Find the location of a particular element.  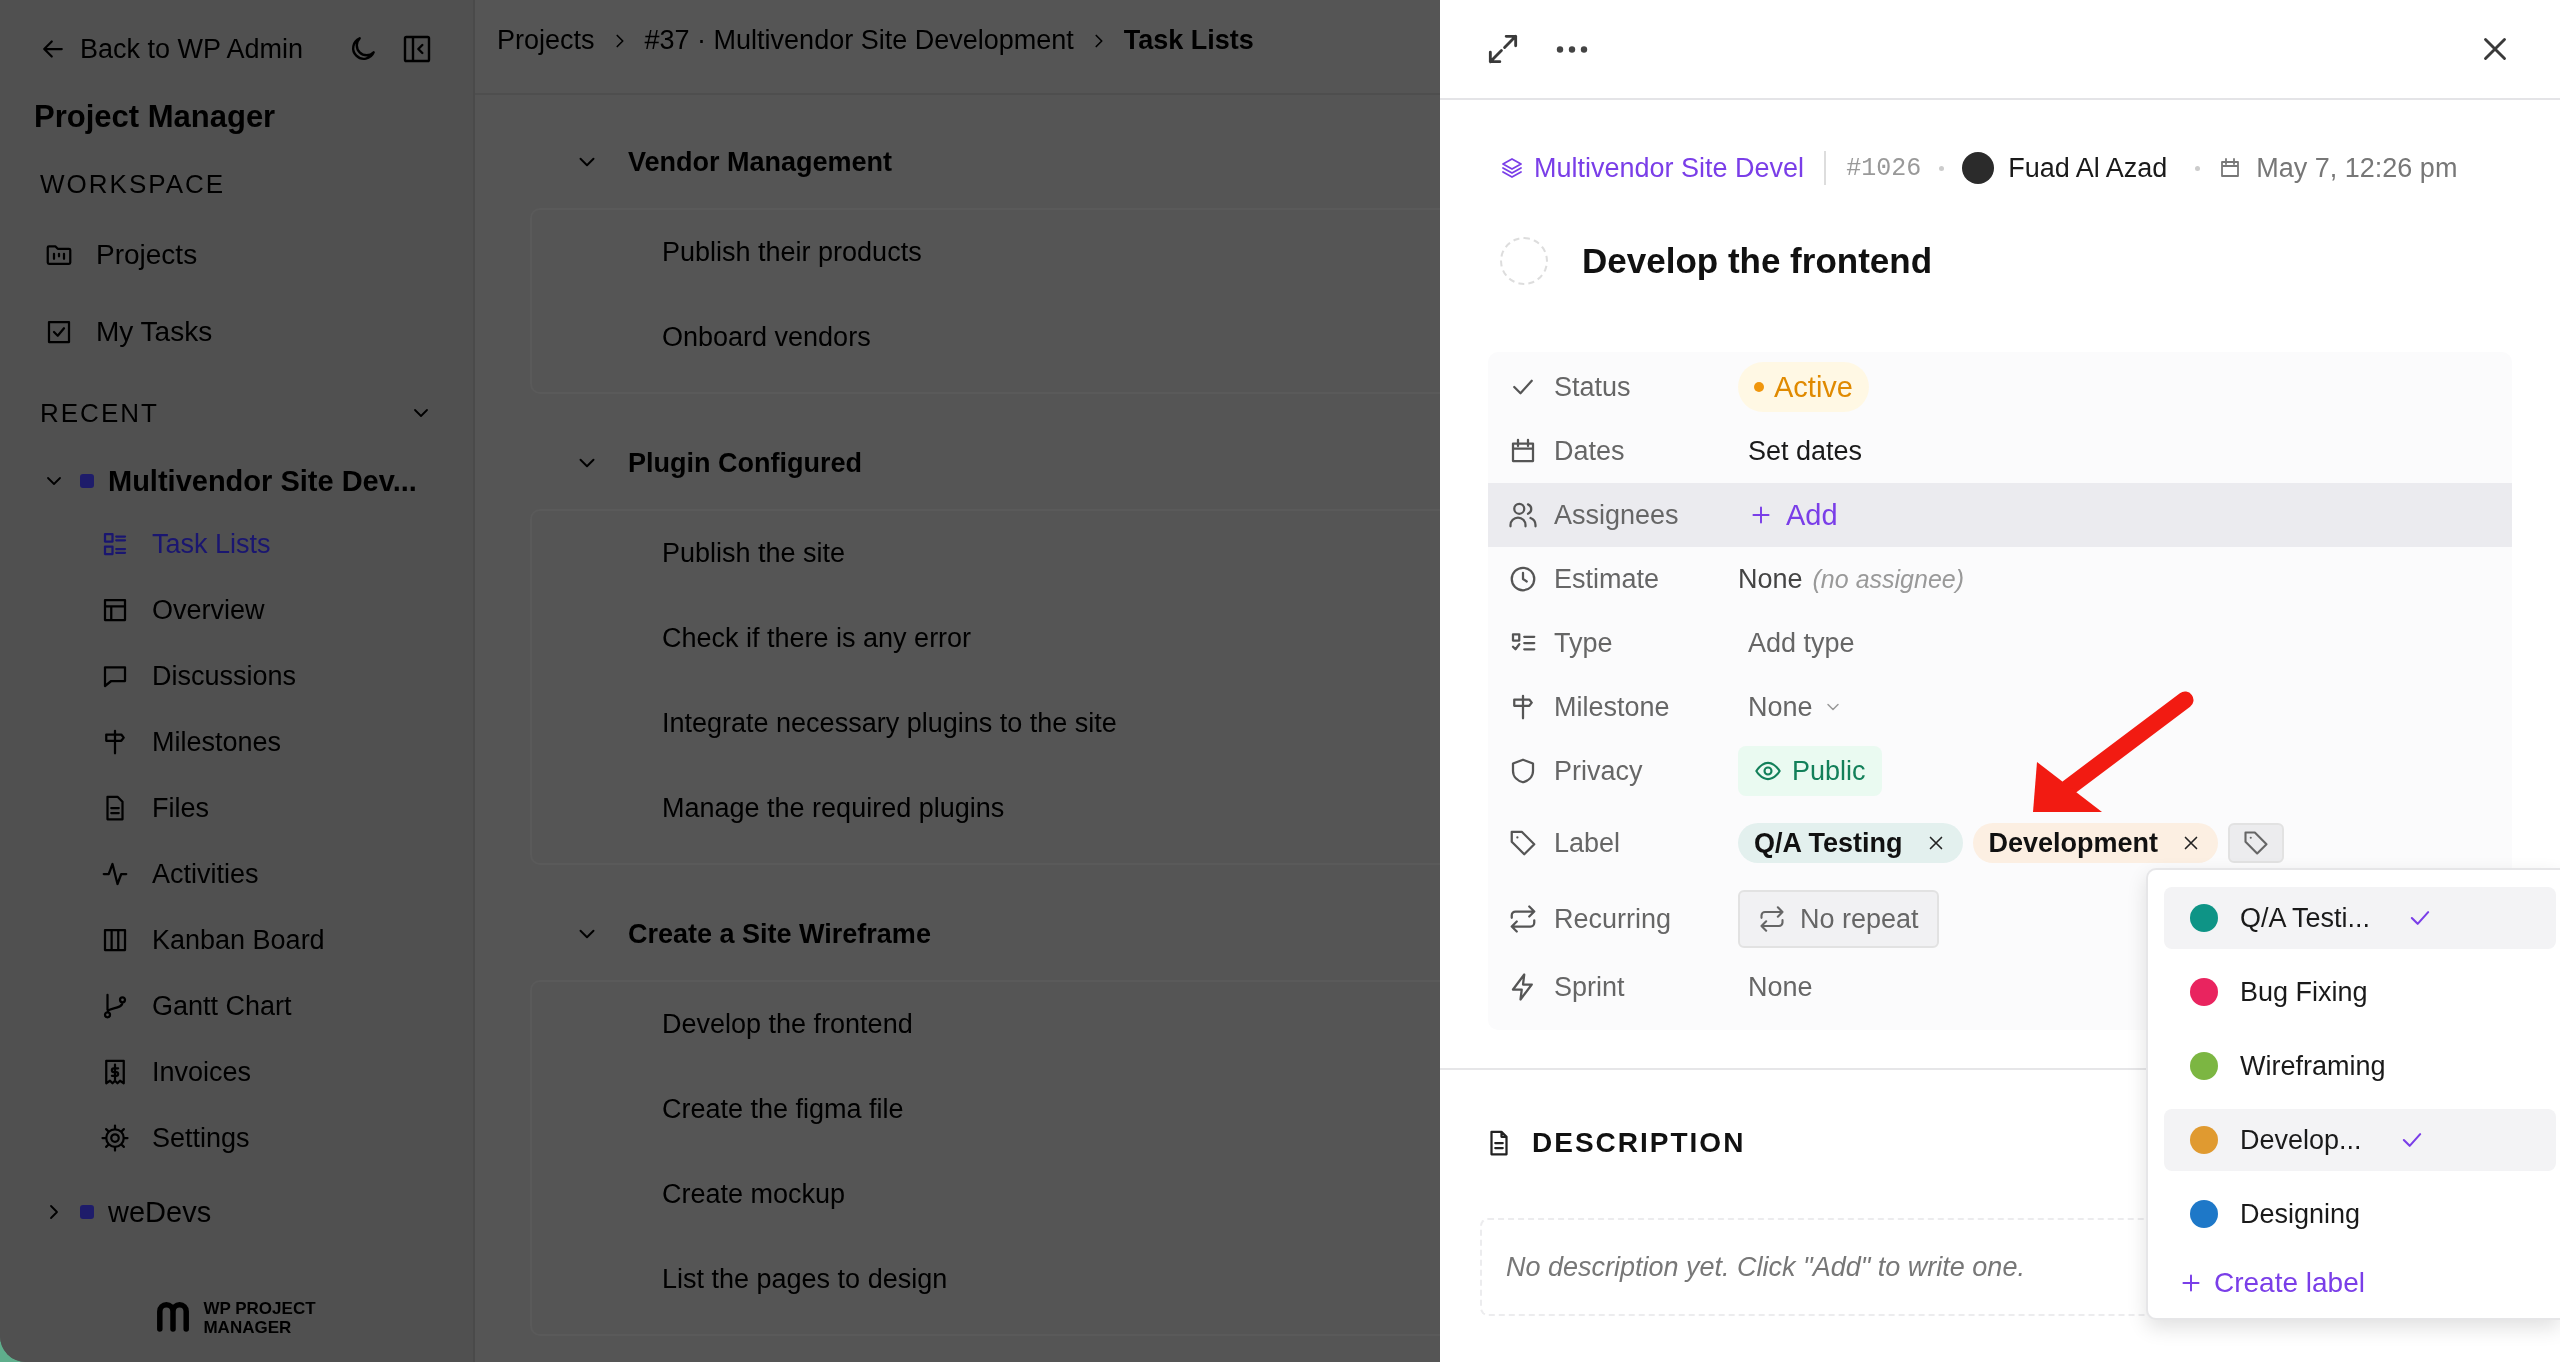

clock-icon is located at coordinates (1523, 579).